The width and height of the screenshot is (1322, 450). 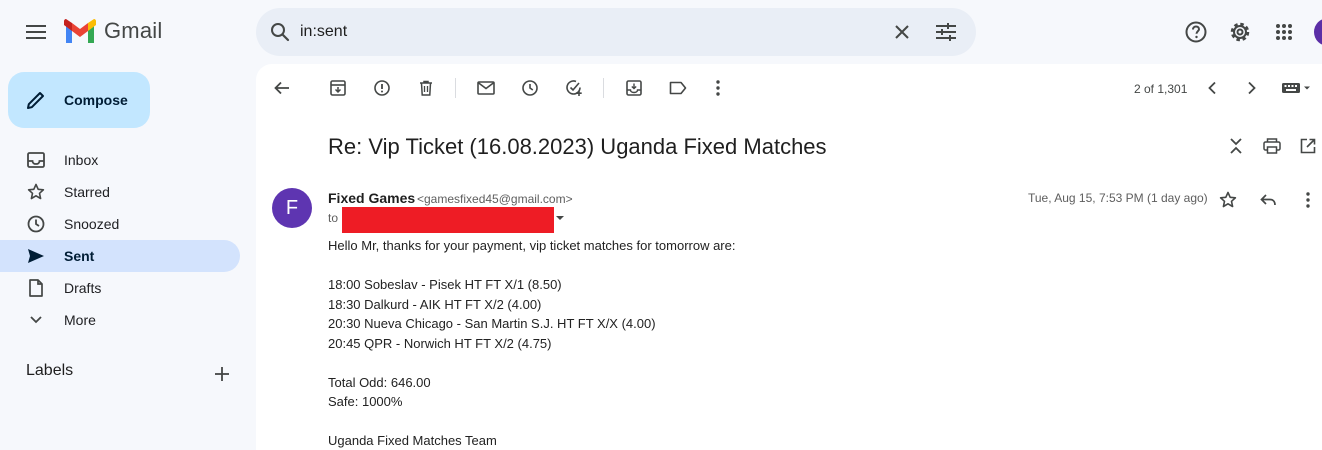 I want to click on labels-button, so click(x=678, y=88).